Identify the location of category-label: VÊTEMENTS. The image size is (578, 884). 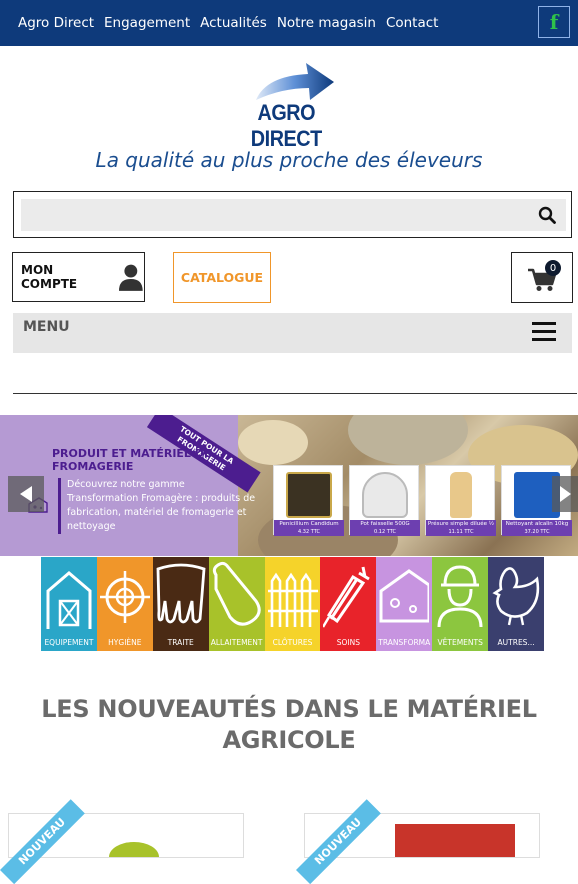
(460, 642).